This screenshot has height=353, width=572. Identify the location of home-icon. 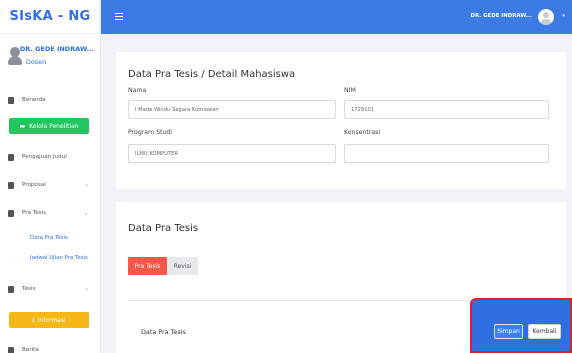
(11, 100).